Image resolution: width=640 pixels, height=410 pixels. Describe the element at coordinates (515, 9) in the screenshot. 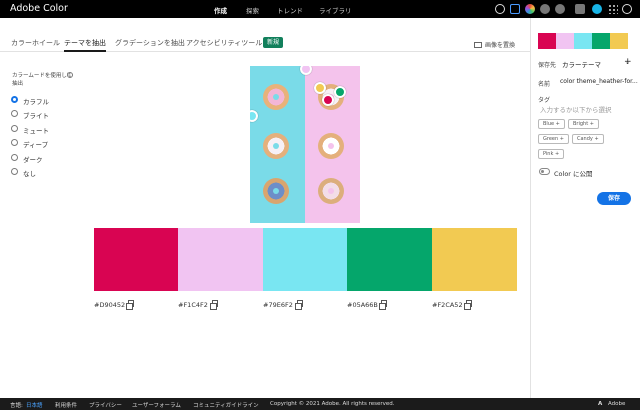

I see `device-icon` at that location.